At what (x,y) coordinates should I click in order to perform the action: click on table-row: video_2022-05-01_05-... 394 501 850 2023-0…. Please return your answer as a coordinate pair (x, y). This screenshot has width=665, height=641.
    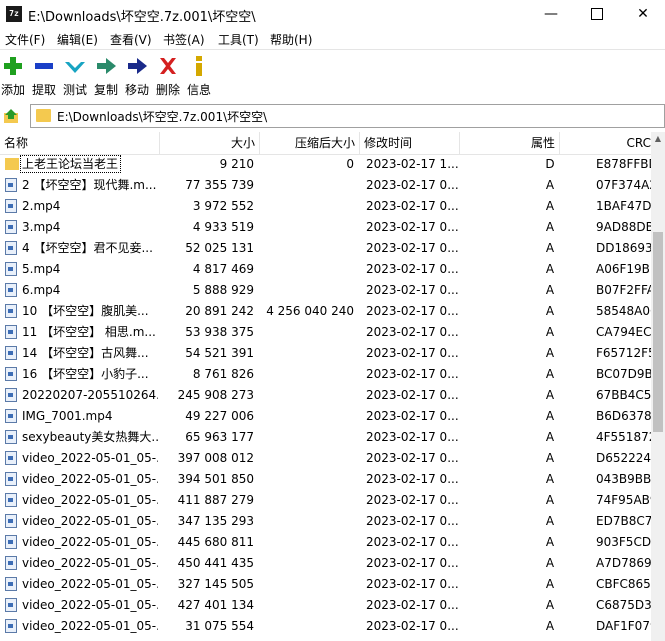
    Looking at the image, I should click on (325, 479).